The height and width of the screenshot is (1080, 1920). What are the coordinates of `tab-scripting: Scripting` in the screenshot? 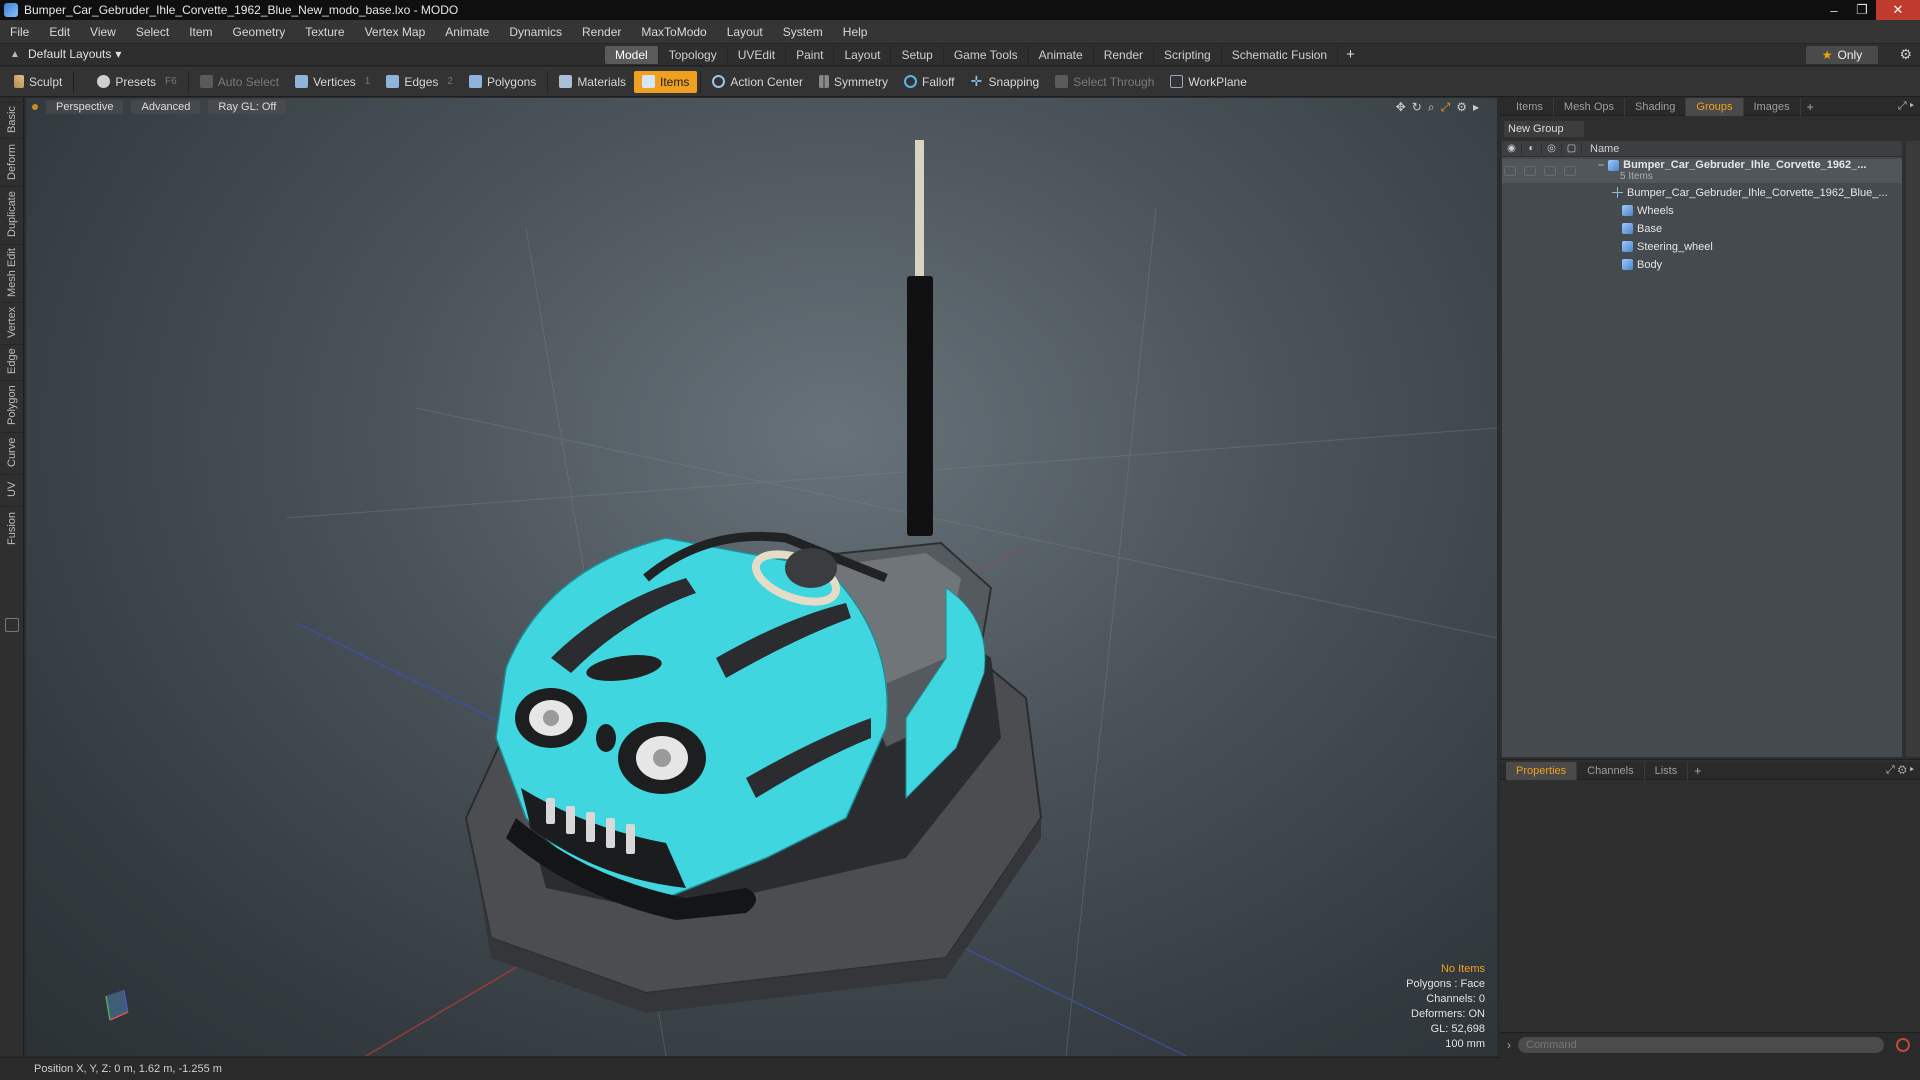 It's located at (1188, 55).